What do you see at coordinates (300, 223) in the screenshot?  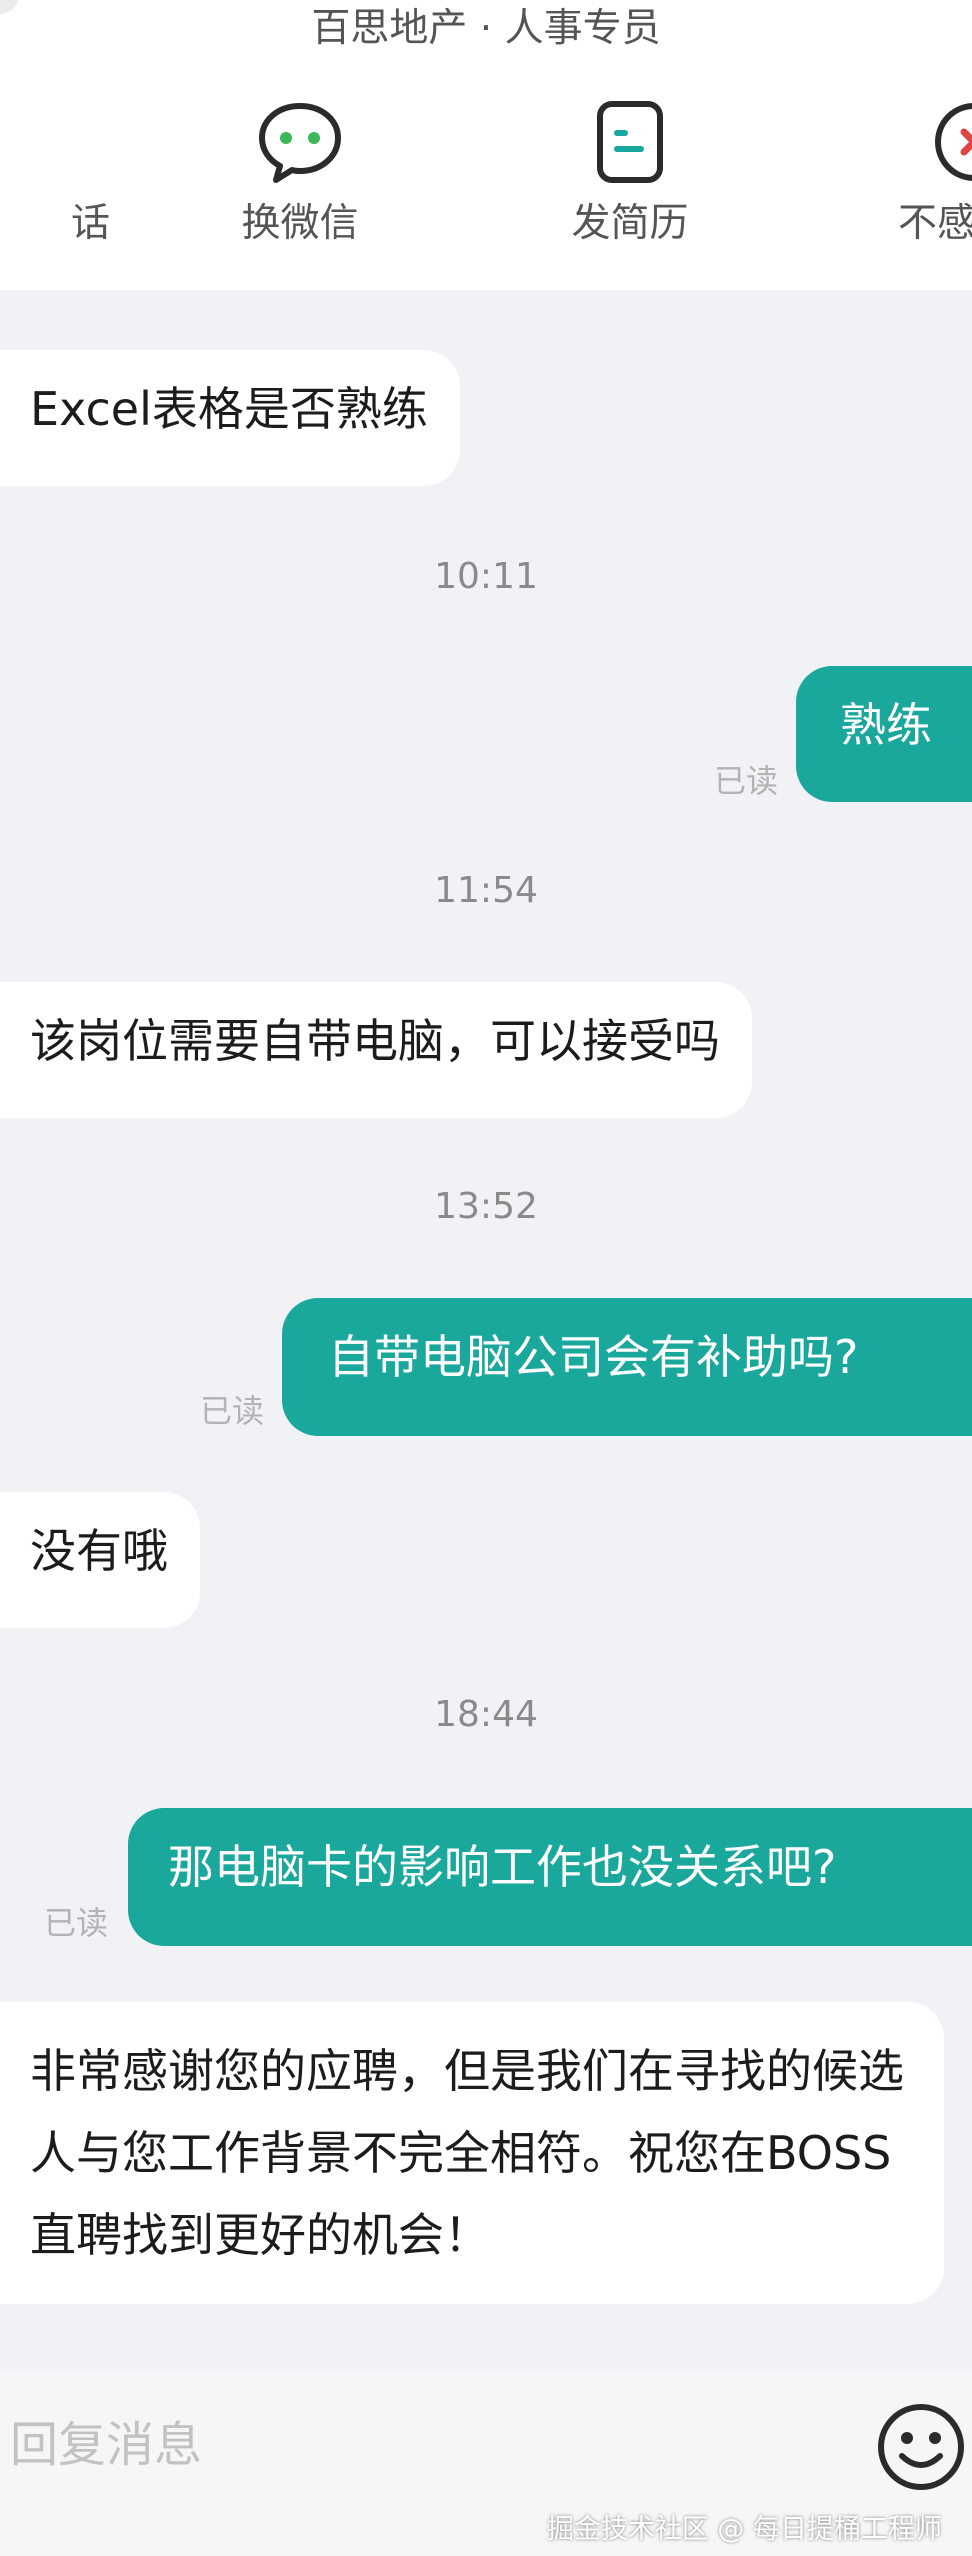 I see `wechat-label: 换微信` at bounding box center [300, 223].